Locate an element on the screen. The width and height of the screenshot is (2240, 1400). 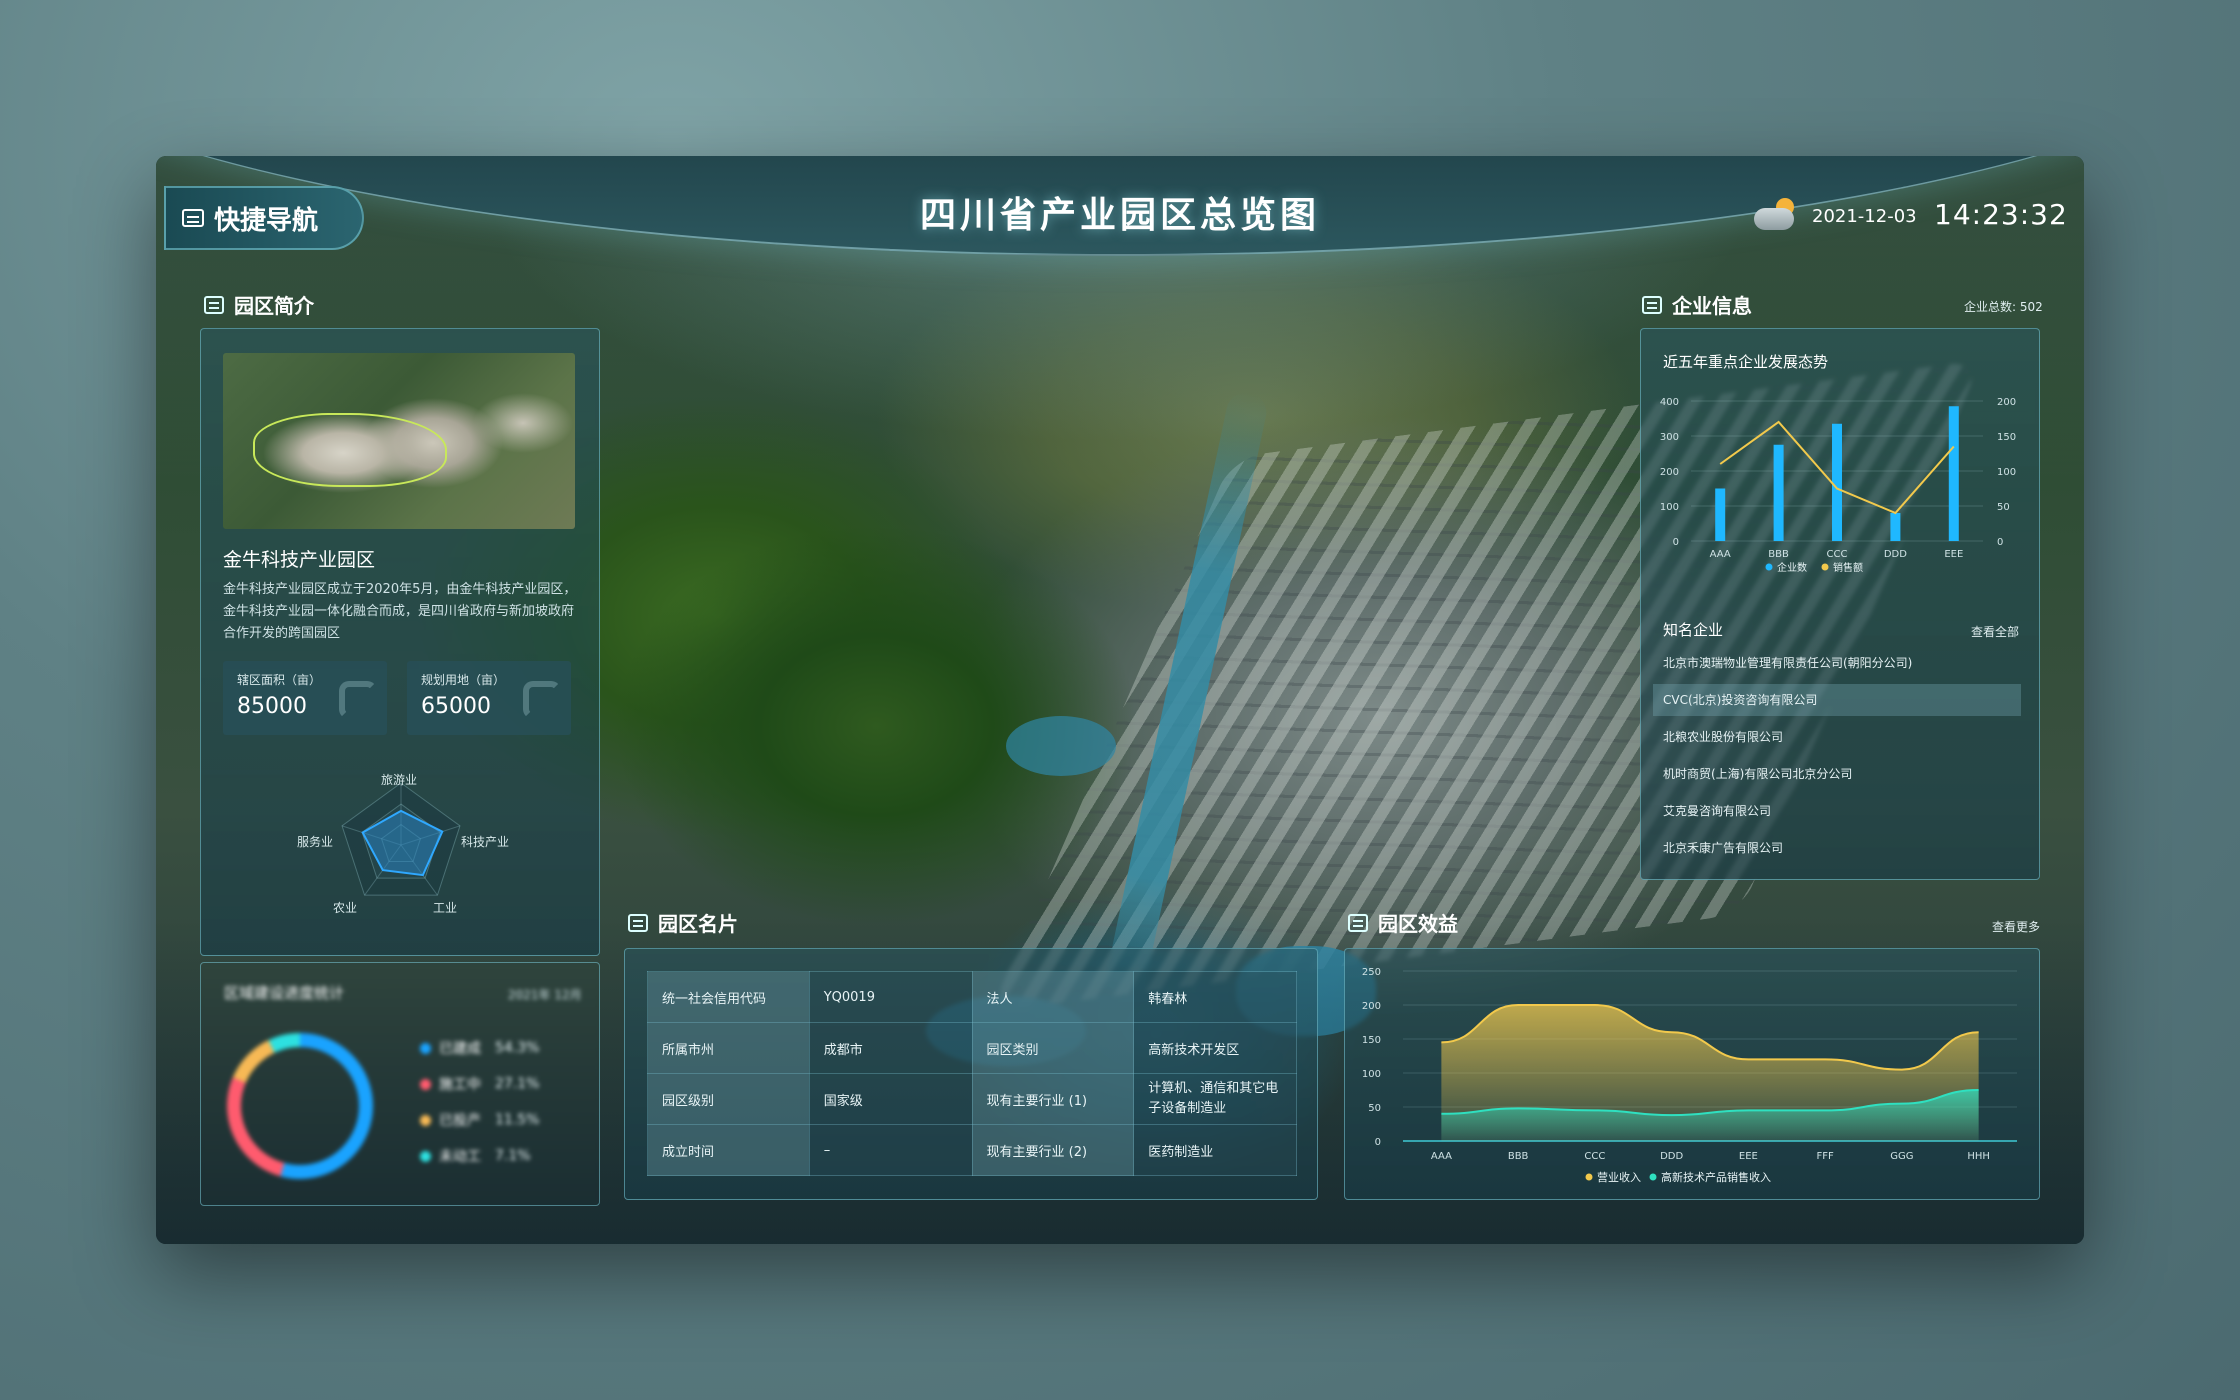
header-date: 2021-12-03 is located at coordinates (1864, 216).